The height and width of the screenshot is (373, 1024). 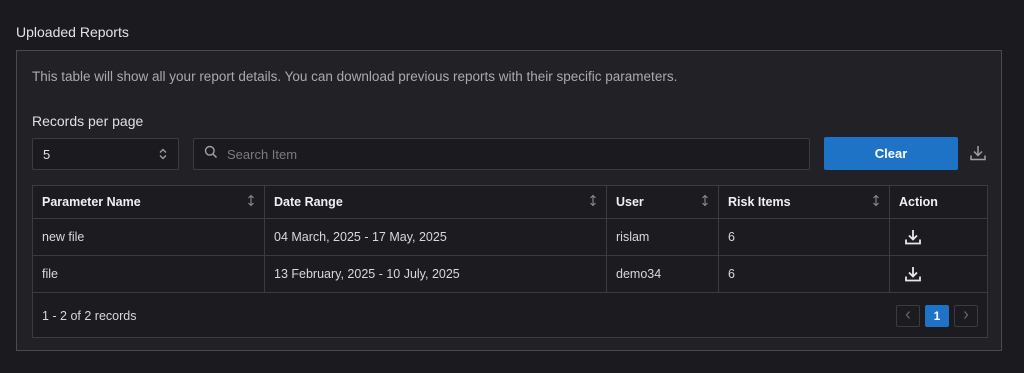 What do you see at coordinates (149, 202) in the screenshot?
I see `header-parameter-name: Parameter Name` at bounding box center [149, 202].